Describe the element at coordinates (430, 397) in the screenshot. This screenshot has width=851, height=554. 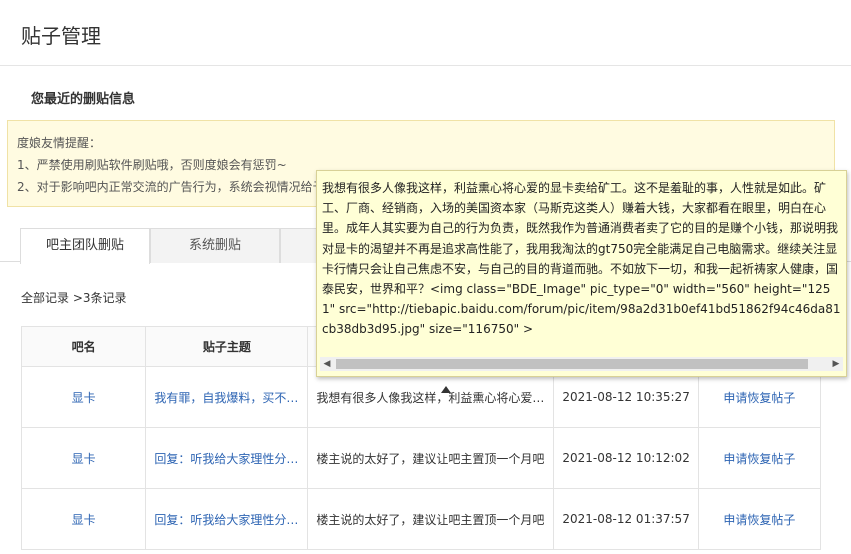
I see `post-content: 我想有很多人像我这样，利益熏心将心爱的显卡卖给矿工。` at that location.